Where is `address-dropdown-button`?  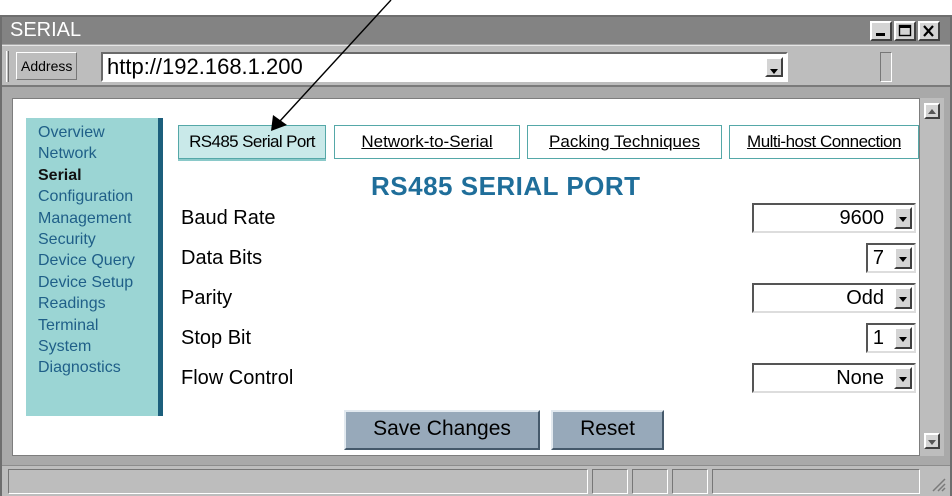 address-dropdown-button is located at coordinates (774, 67).